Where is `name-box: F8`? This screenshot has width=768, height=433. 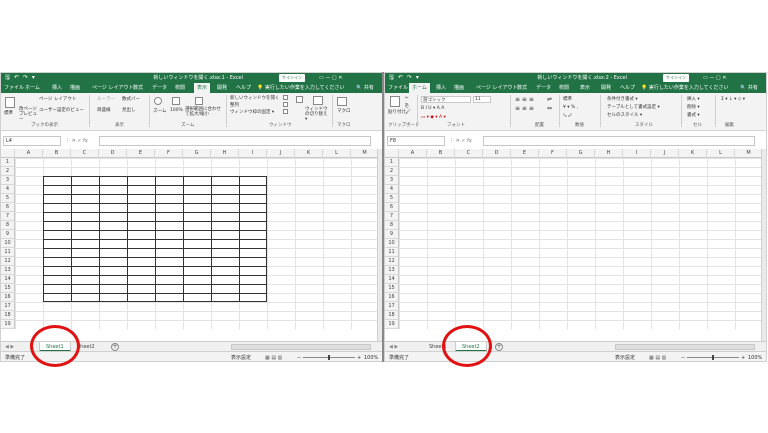 name-box: F8 is located at coordinates (416, 141).